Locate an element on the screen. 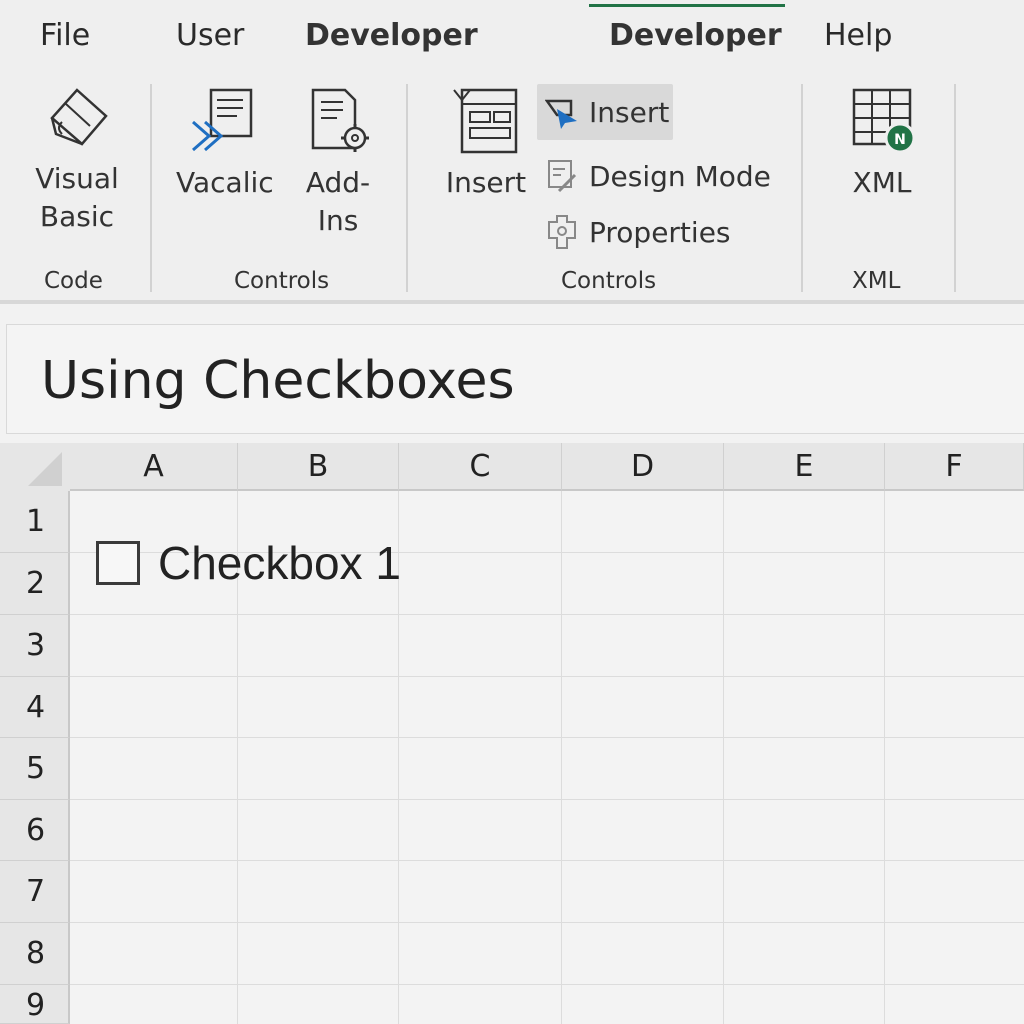 The image size is (1024, 1024). visual-basic-icon is located at coordinates (79, 117).